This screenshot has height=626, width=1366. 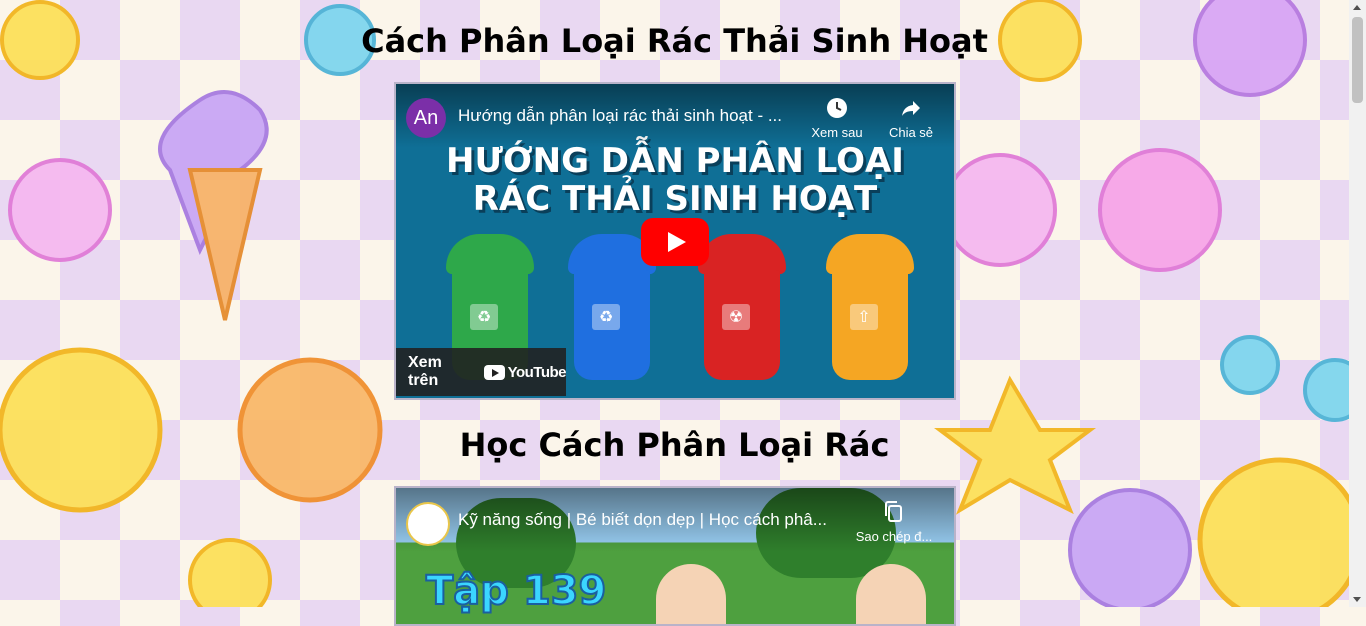 I want to click on episode-label: Tập 139, so click(x=516, y=591).